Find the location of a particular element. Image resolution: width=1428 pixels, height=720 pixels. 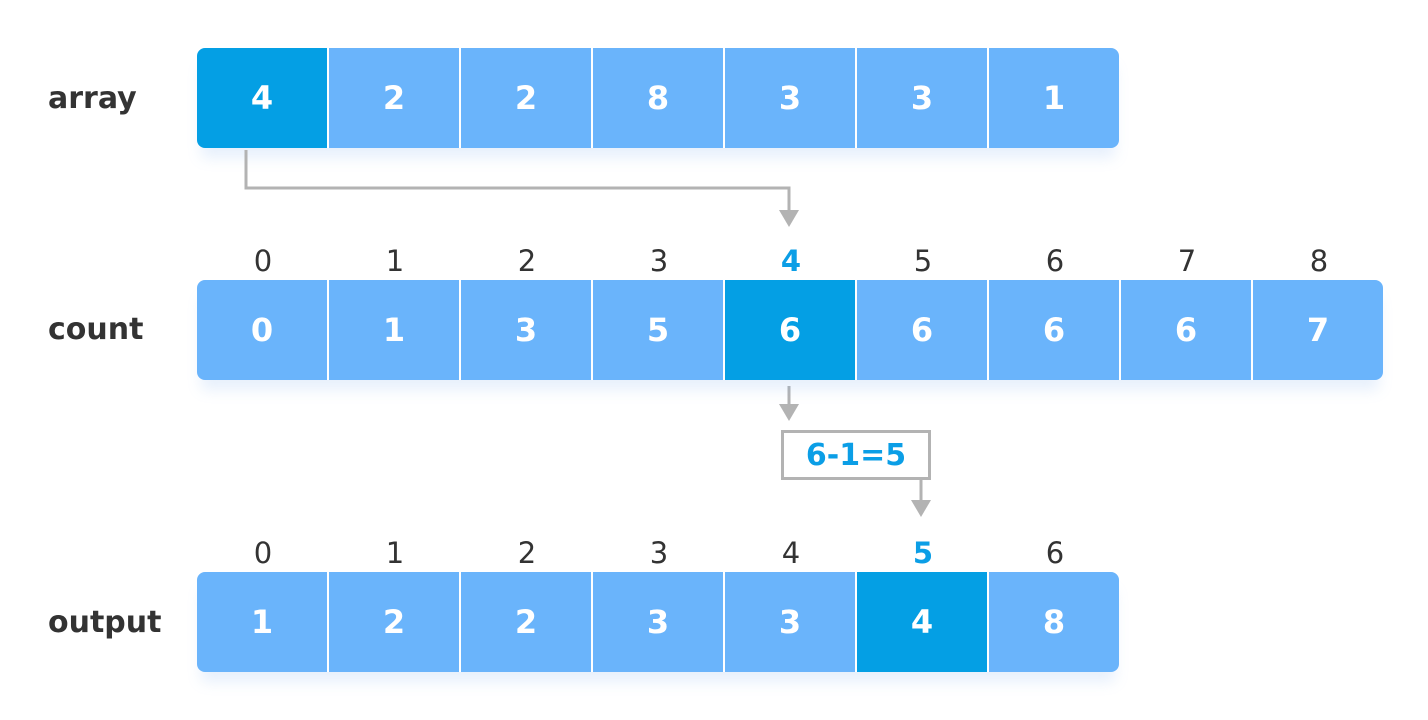

output-cell: 8 is located at coordinates (1054, 622).